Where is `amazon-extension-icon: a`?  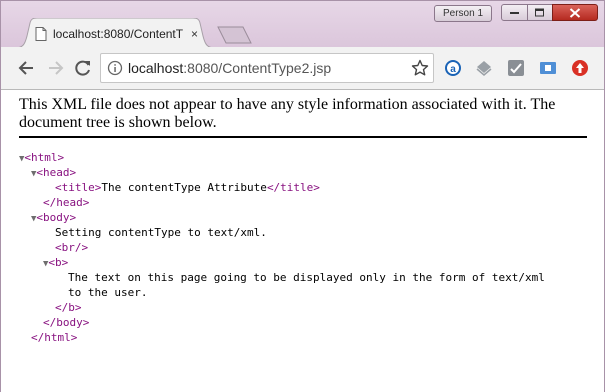
amazon-extension-icon: a is located at coordinates (453, 68).